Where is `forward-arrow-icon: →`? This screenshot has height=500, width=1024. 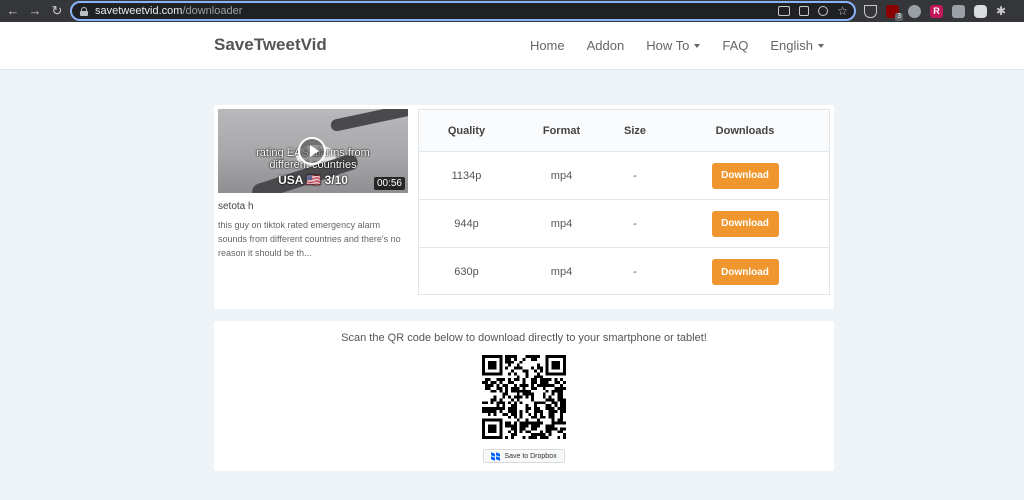 forward-arrow-icon: → is located at coordinates (35, 11).